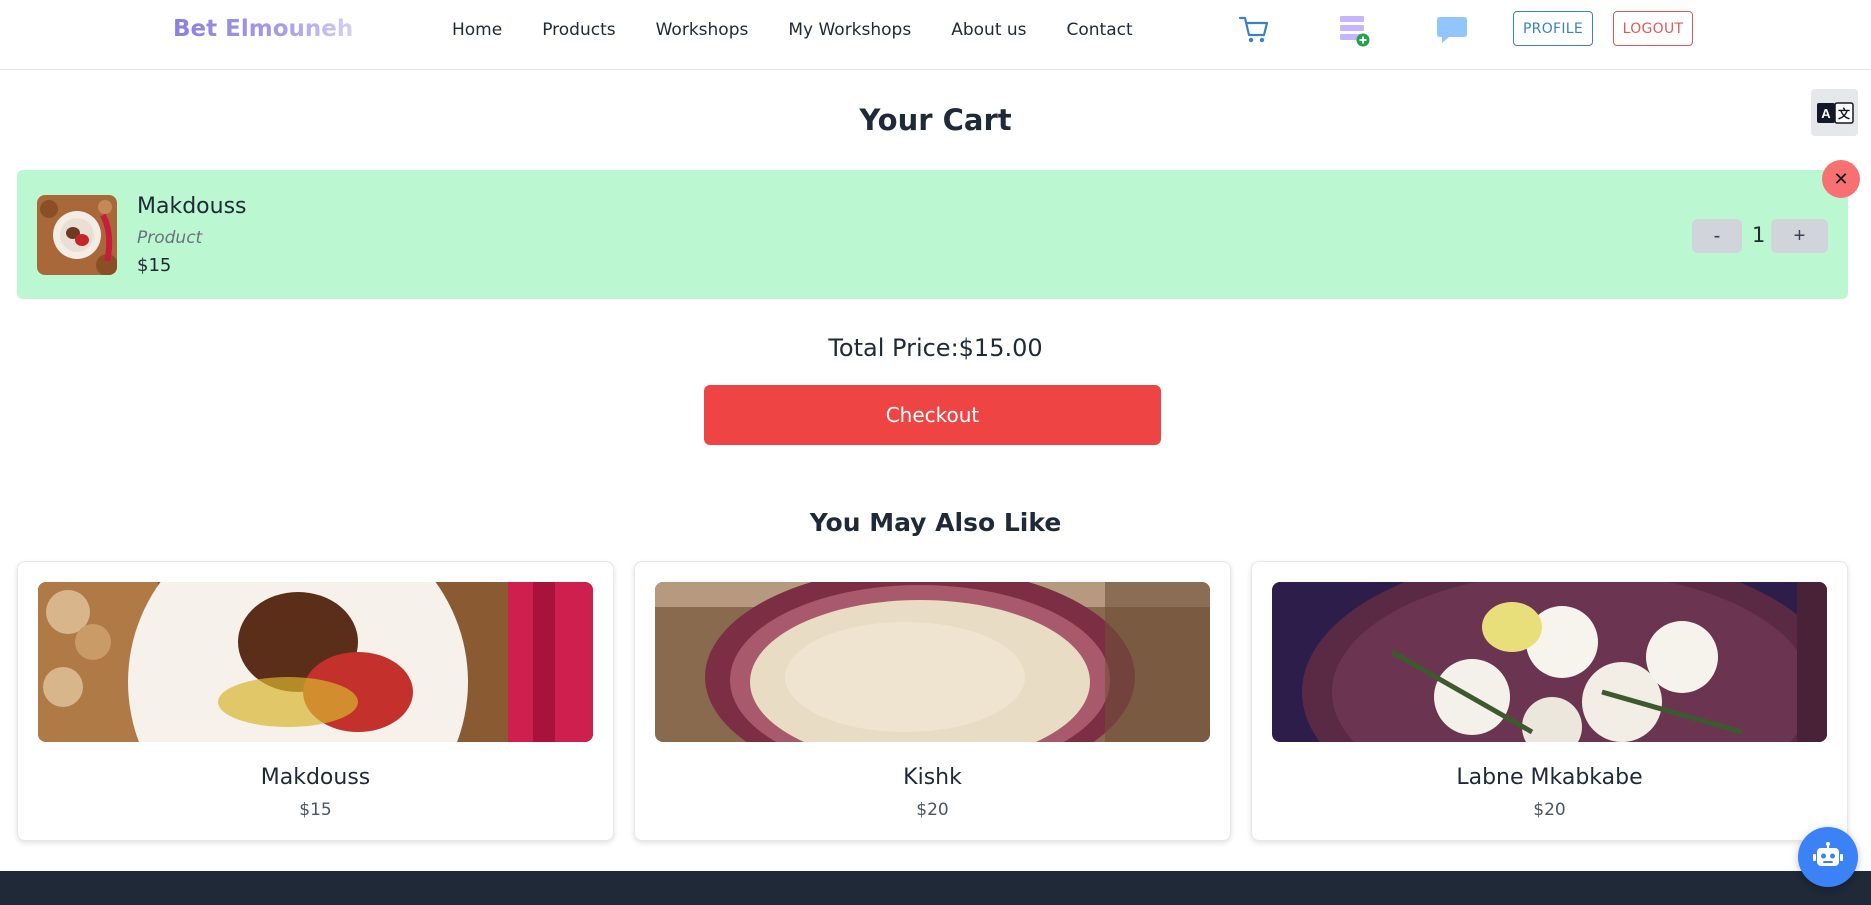 The image size is (1871, 905). What do you see at coordinates (702, 30) in the screenshot?
I see `nav-workshops: Workshops` at bounding box center [702, 30].